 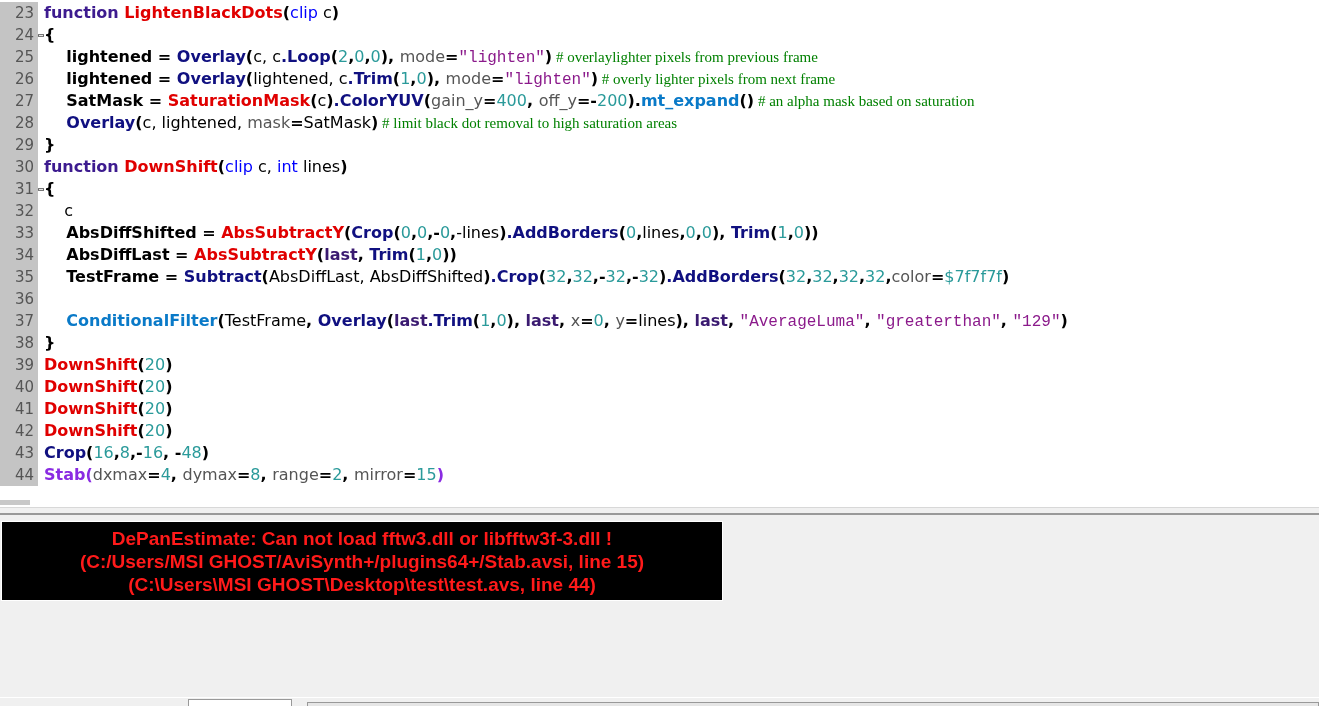 I want to click on line-number: 39, so click(x=24, y=365).